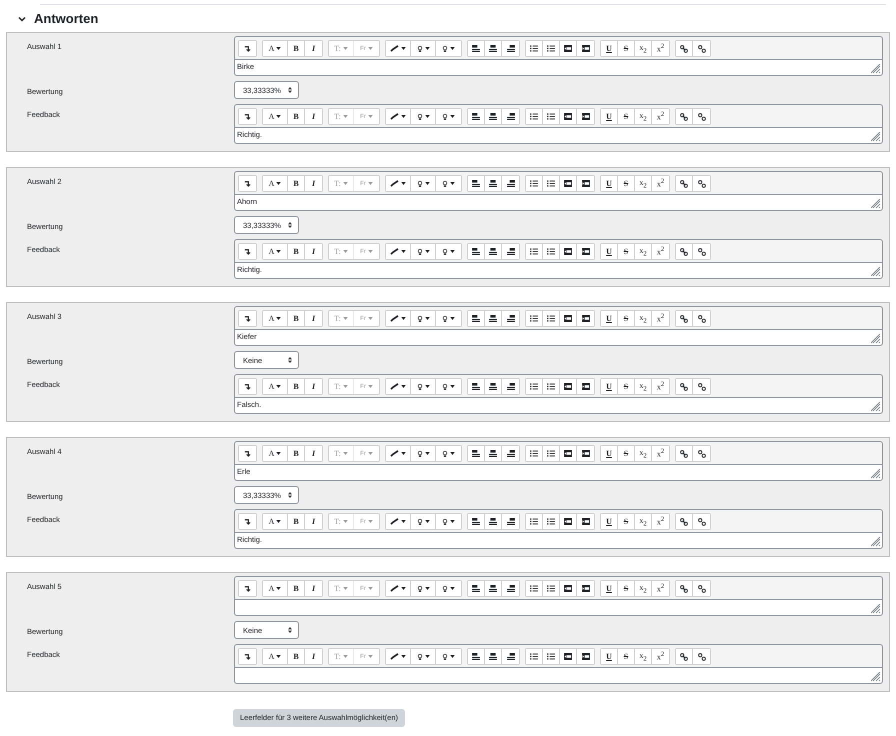 This screenshot has height=736, width=896. What do you see at coordinates (702, 386) in the screenshot?
I see `unlink-icon` at bounding box center [702, 386].